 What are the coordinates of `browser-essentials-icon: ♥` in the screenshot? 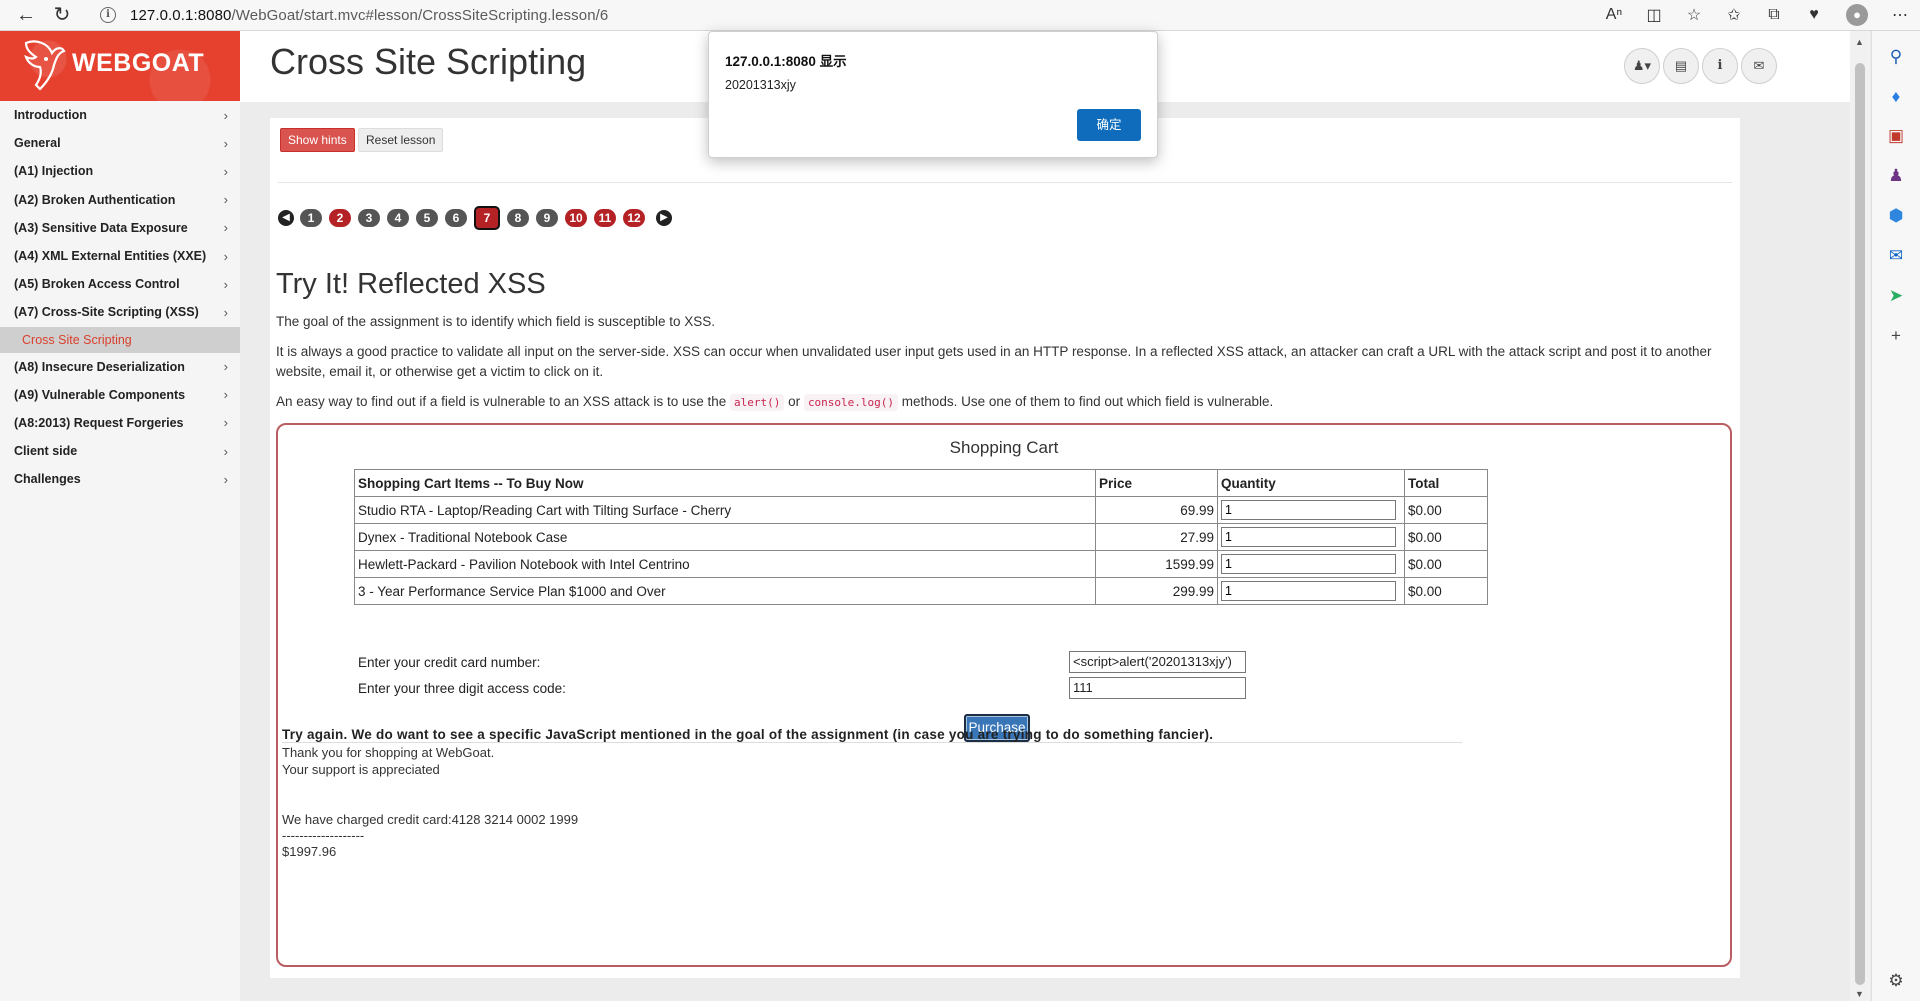 It's located at (1814, 15).